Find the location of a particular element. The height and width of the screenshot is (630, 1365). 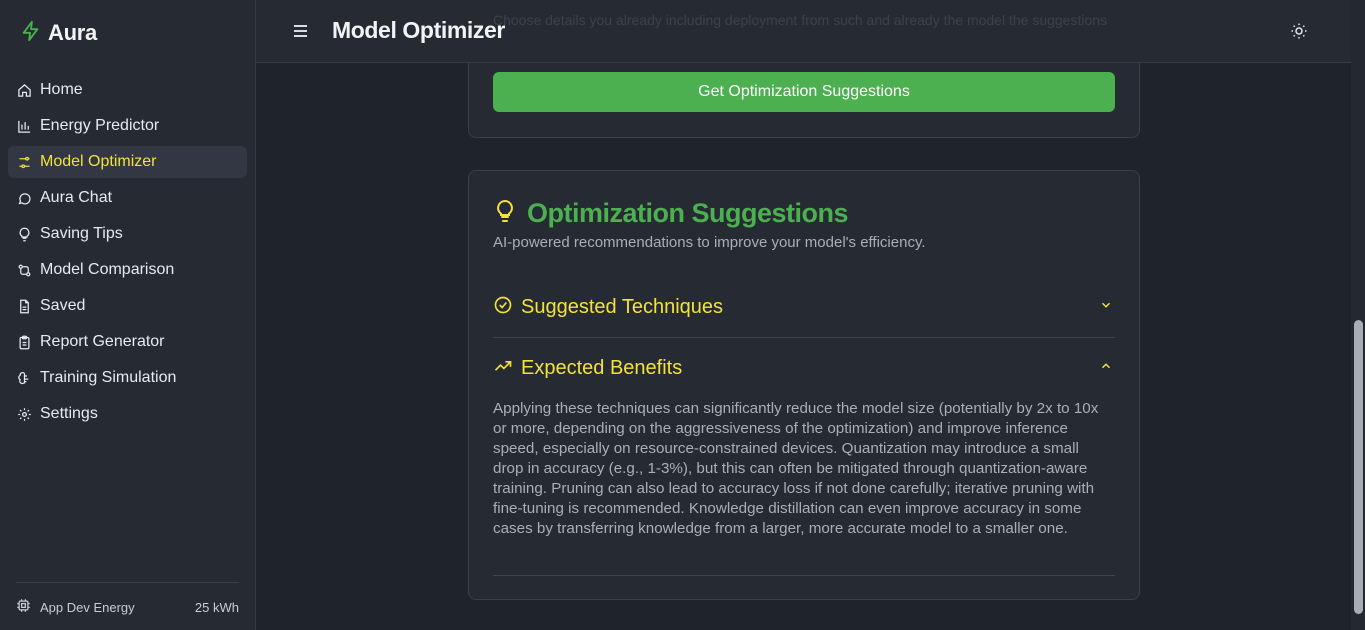

bar-chart-icon is located at coordinates (24, 126).